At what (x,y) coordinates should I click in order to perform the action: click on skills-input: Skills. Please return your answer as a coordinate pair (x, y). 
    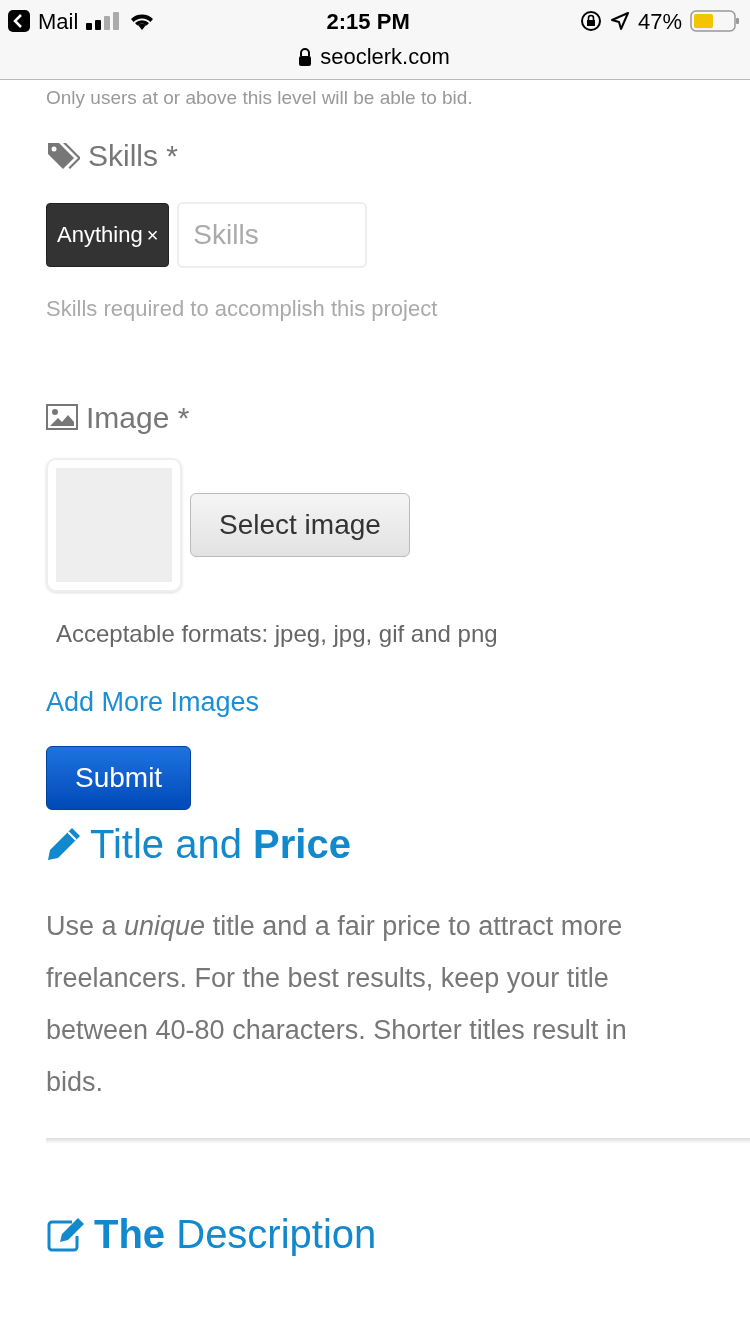
    Looking at the image, I should click on (272, 234).